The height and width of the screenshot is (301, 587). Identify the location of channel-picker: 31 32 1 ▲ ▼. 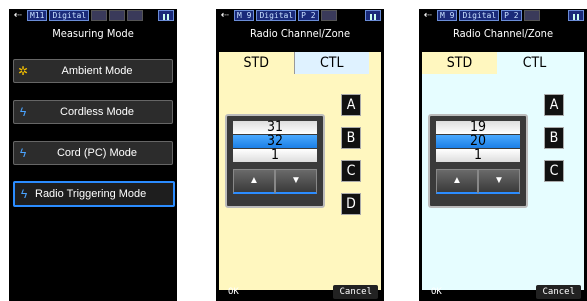
(275, 161).